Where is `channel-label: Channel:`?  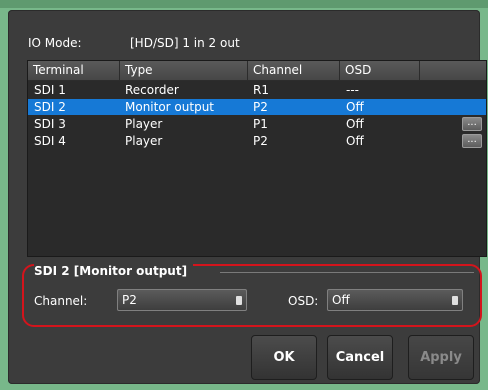
channel-label: Channel: is located at coordinates (61, 301).